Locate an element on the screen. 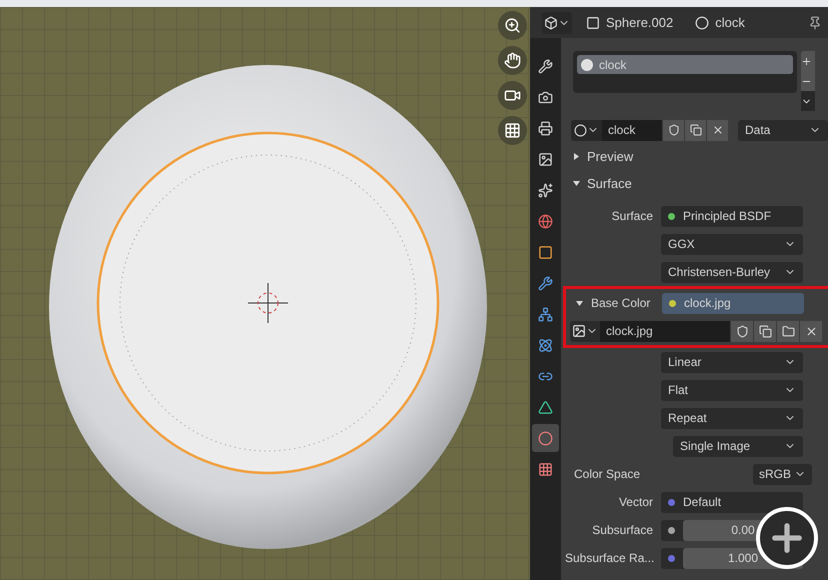 This screenshot has width=828, height=580. socket-field: clock.jpg is located at coordinates (733, 303).